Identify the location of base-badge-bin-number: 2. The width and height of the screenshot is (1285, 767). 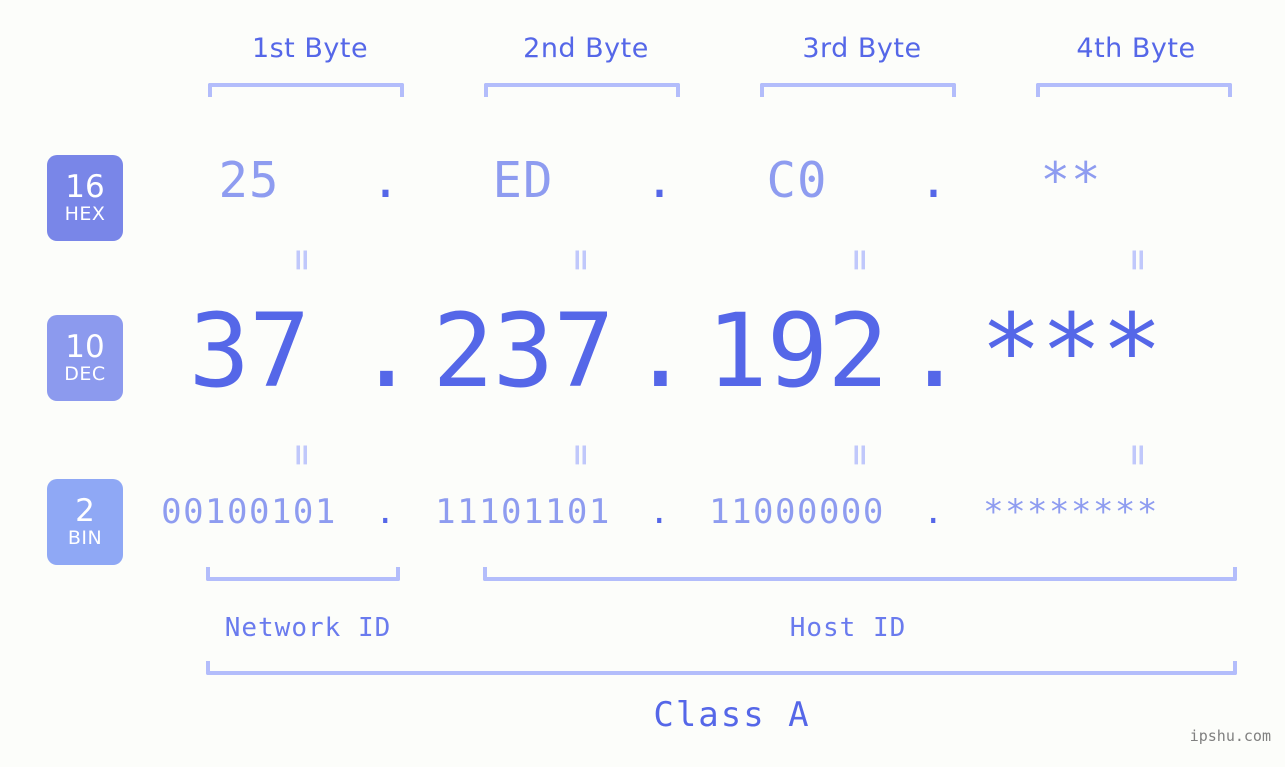
(85, 511).